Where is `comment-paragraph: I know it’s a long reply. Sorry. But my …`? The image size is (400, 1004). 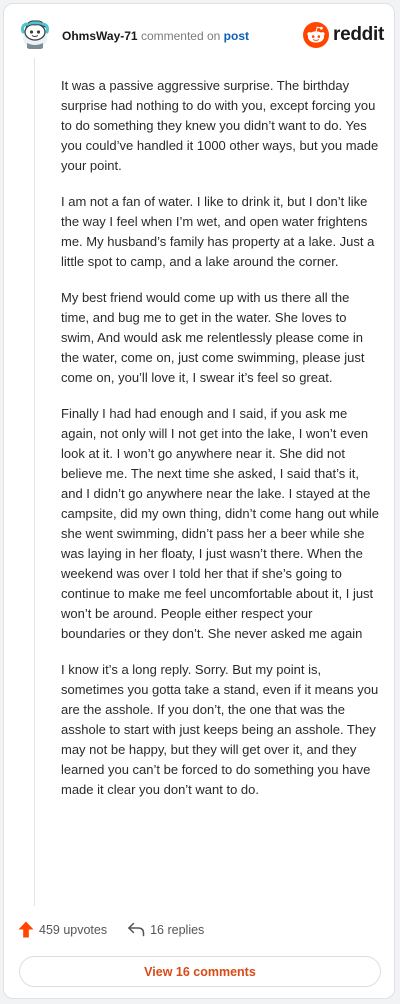 comment-paragraph: I know it’s a long reply. Sorry. But my … is located at coordinates (220, 729).